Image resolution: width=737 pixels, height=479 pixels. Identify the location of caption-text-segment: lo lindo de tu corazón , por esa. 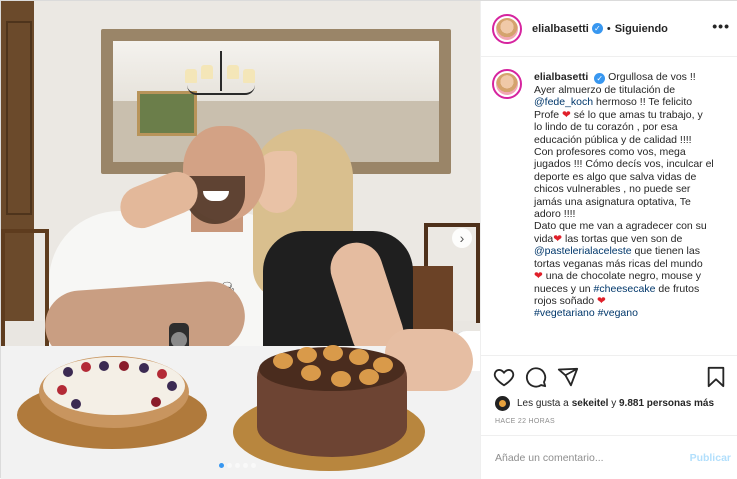
(606, 127).